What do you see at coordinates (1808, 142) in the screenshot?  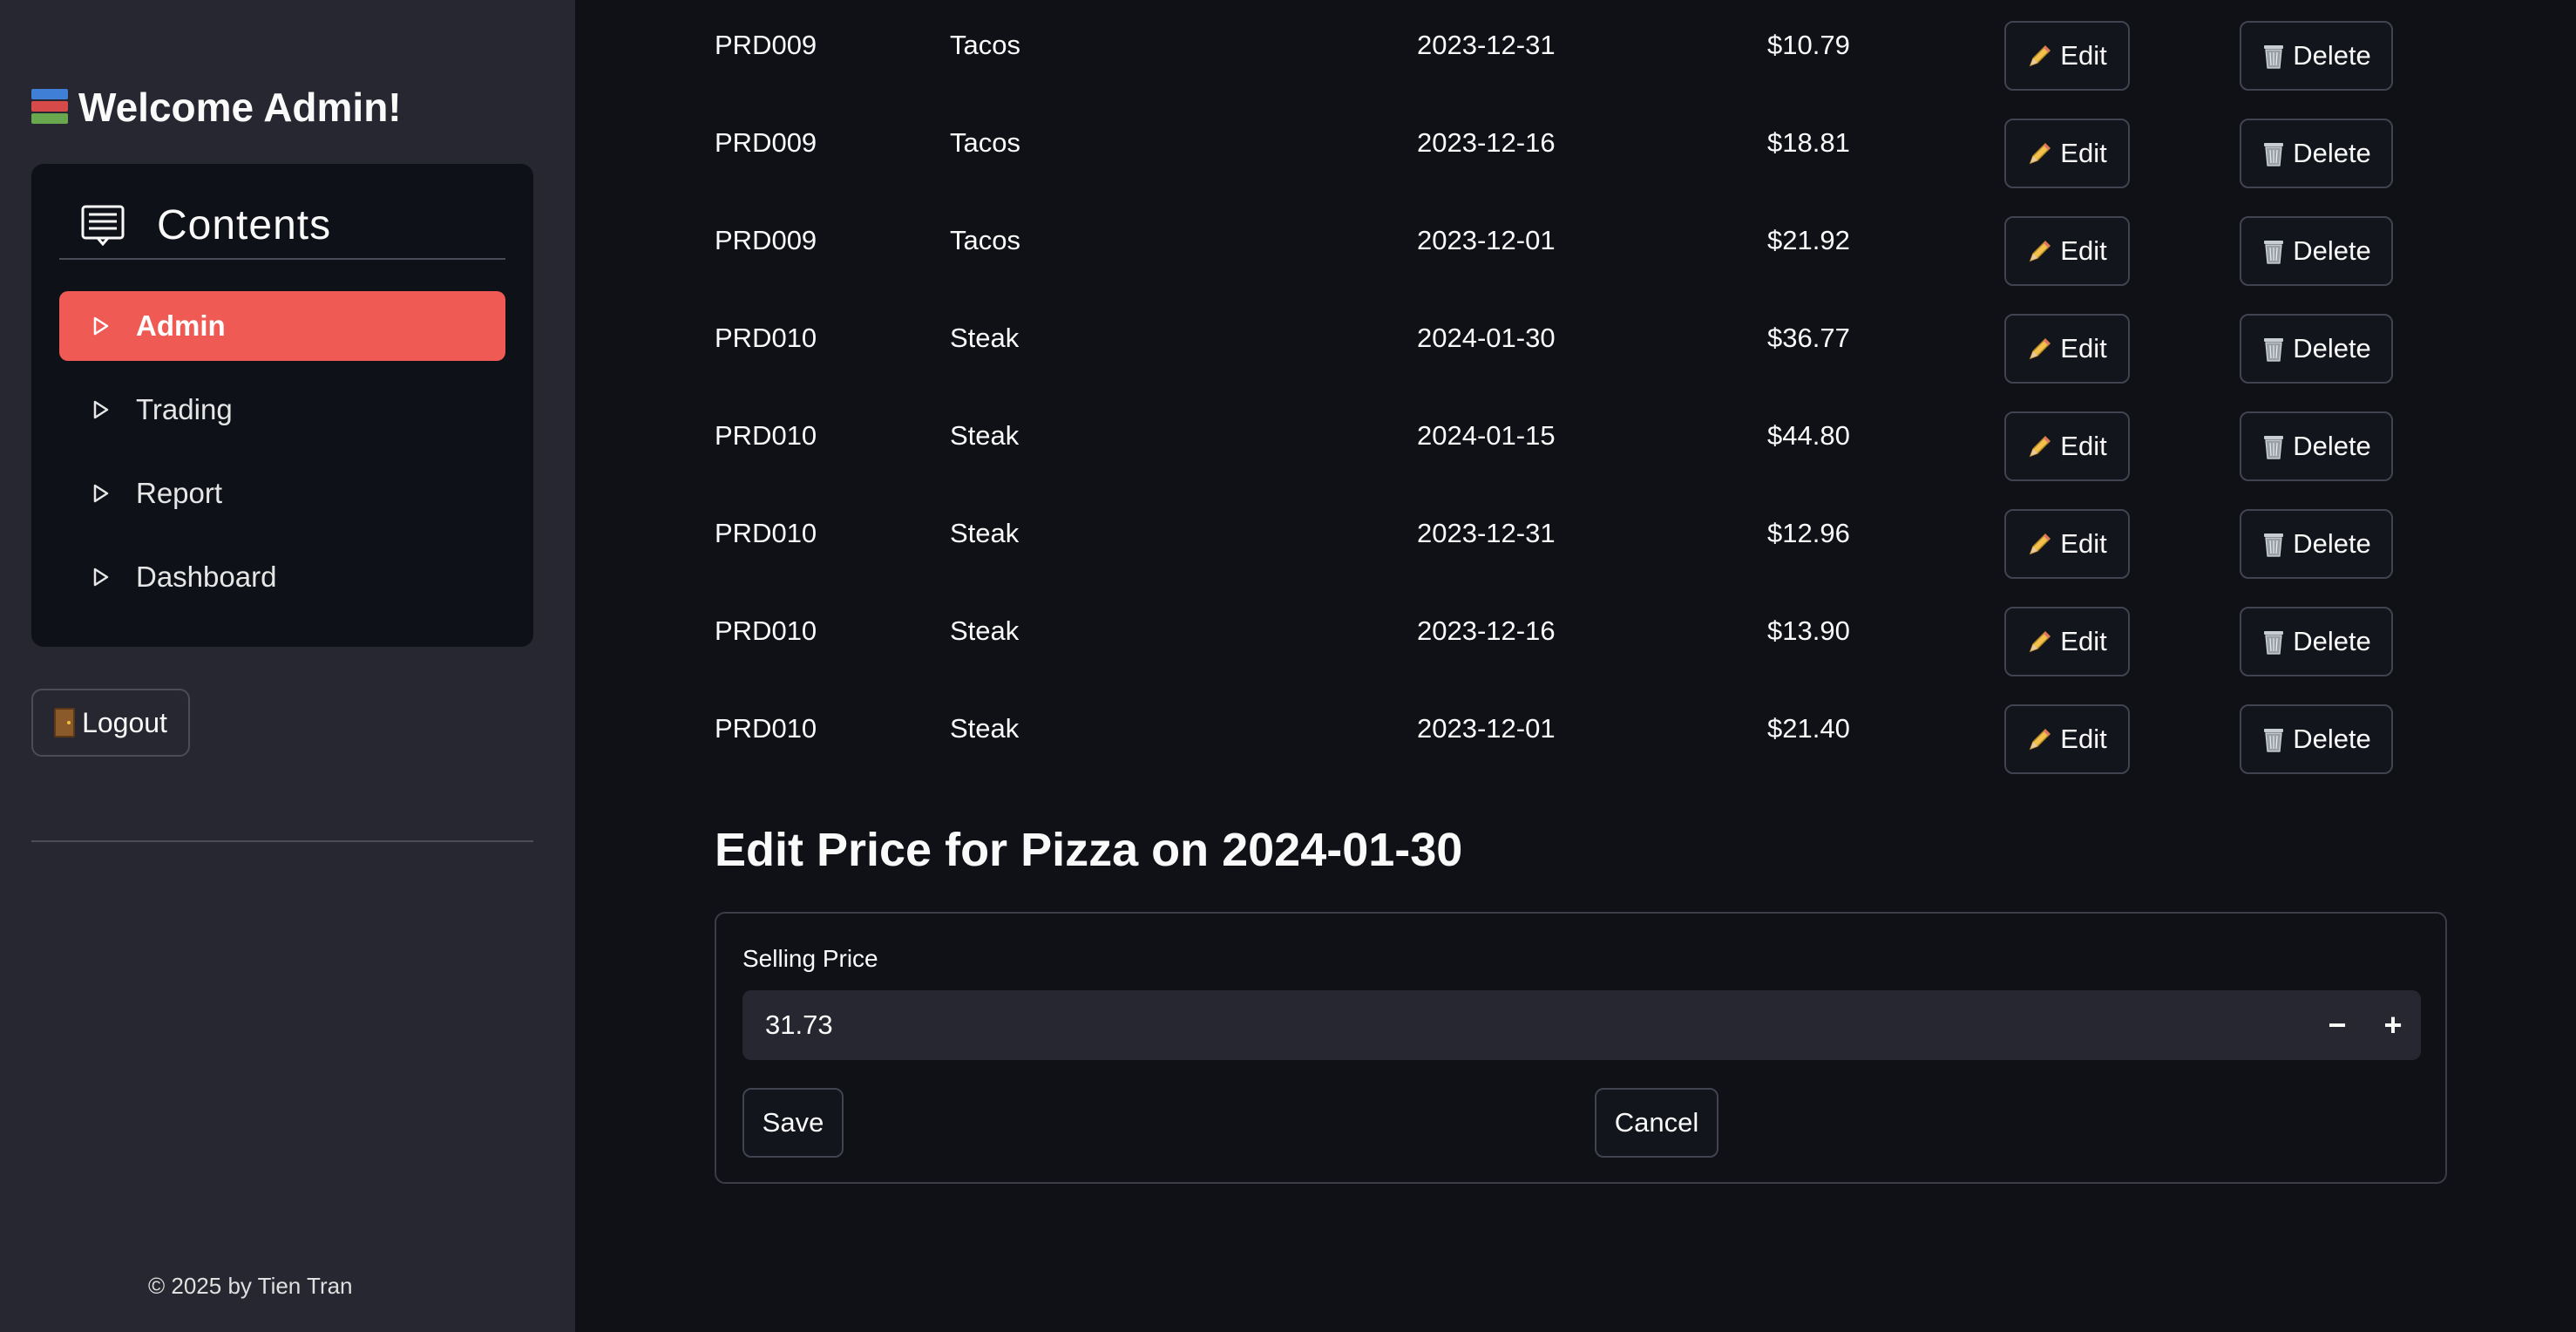 I see `price-value: $18.81` at bounding box center [1808, 142].